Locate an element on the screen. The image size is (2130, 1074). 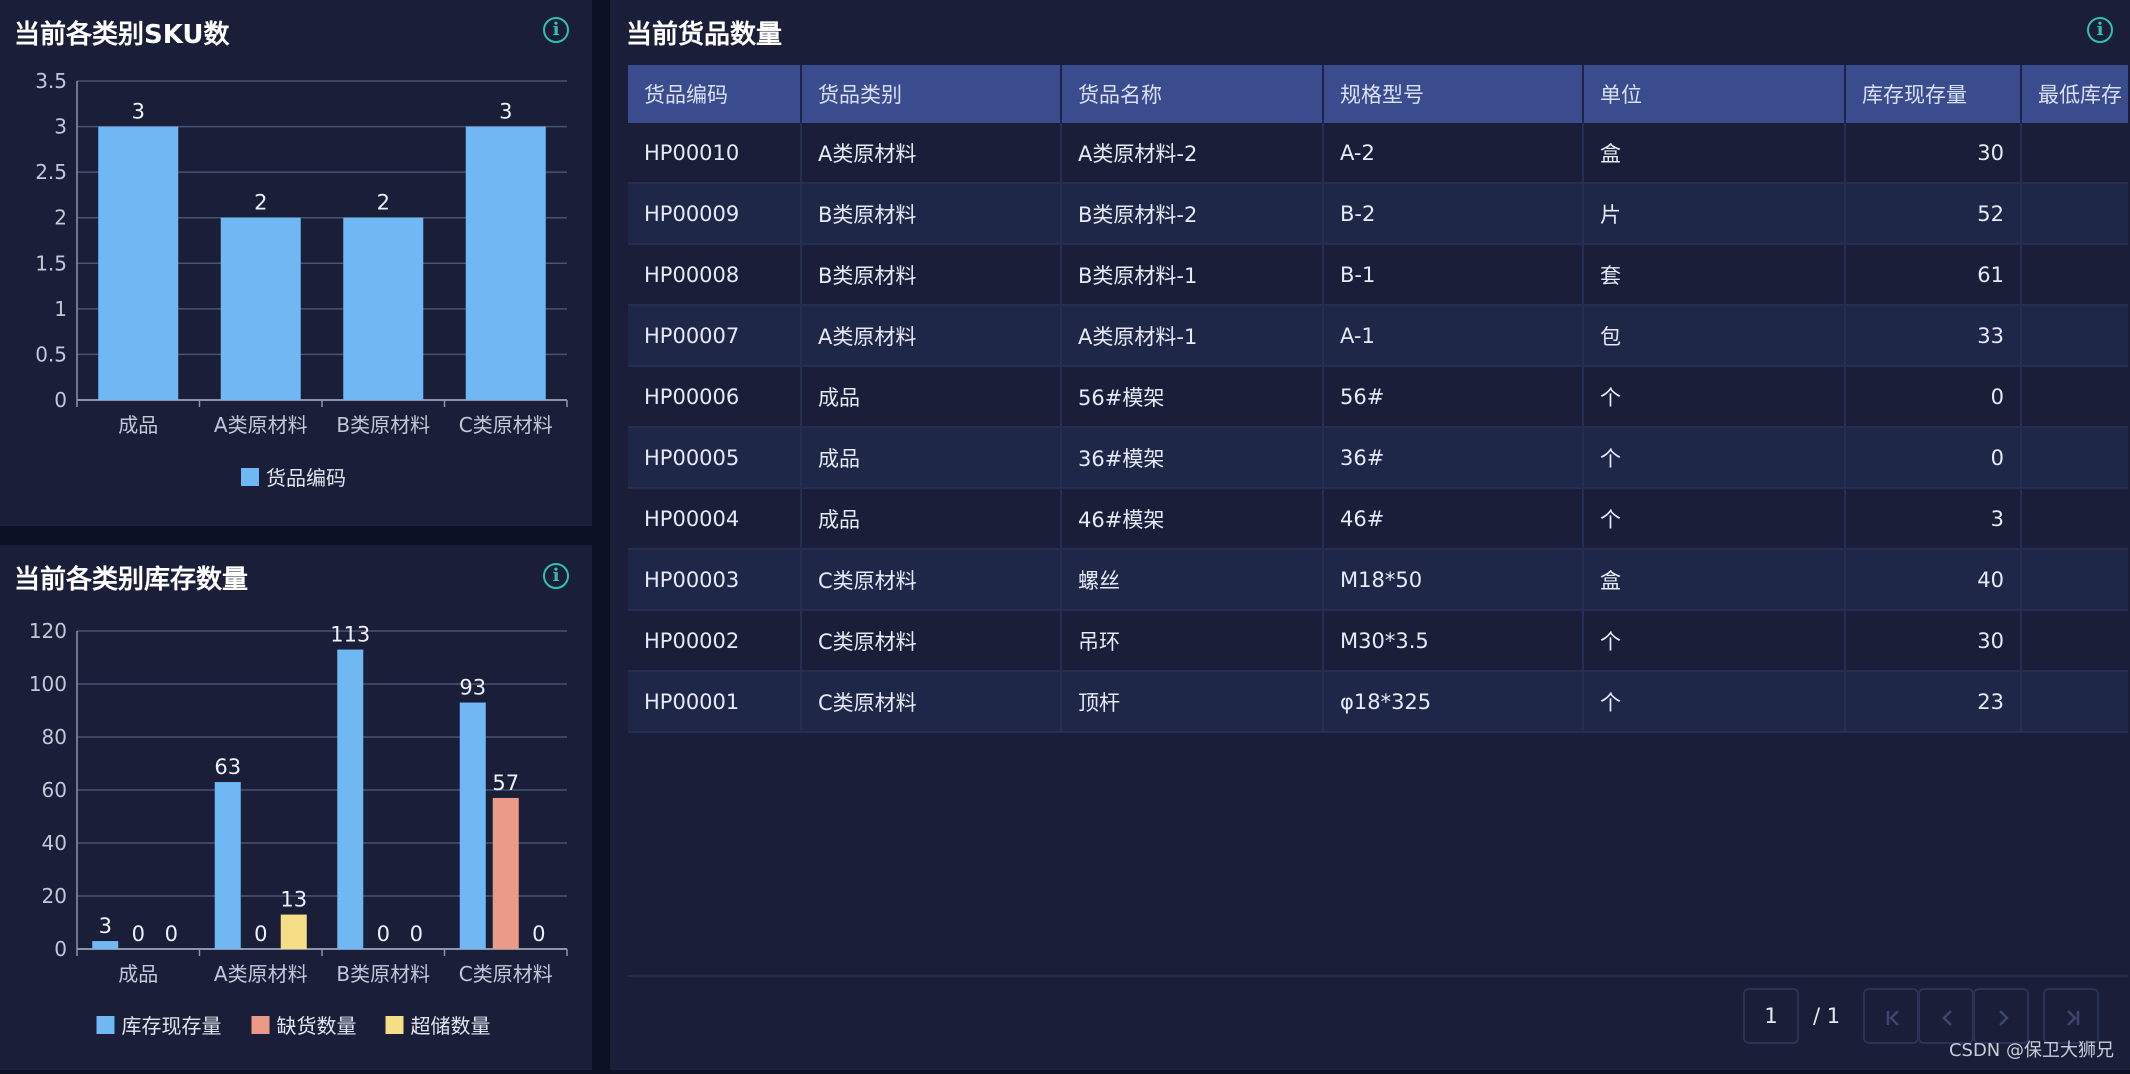
table-cell: 56#模架 is located at coordinates (1192, 397).